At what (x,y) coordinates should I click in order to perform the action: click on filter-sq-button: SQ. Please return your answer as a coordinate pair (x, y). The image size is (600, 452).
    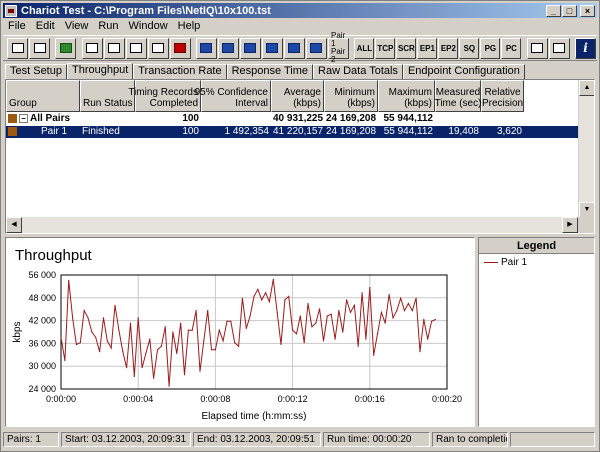
    Looking at the image, I should click on (469, 48).